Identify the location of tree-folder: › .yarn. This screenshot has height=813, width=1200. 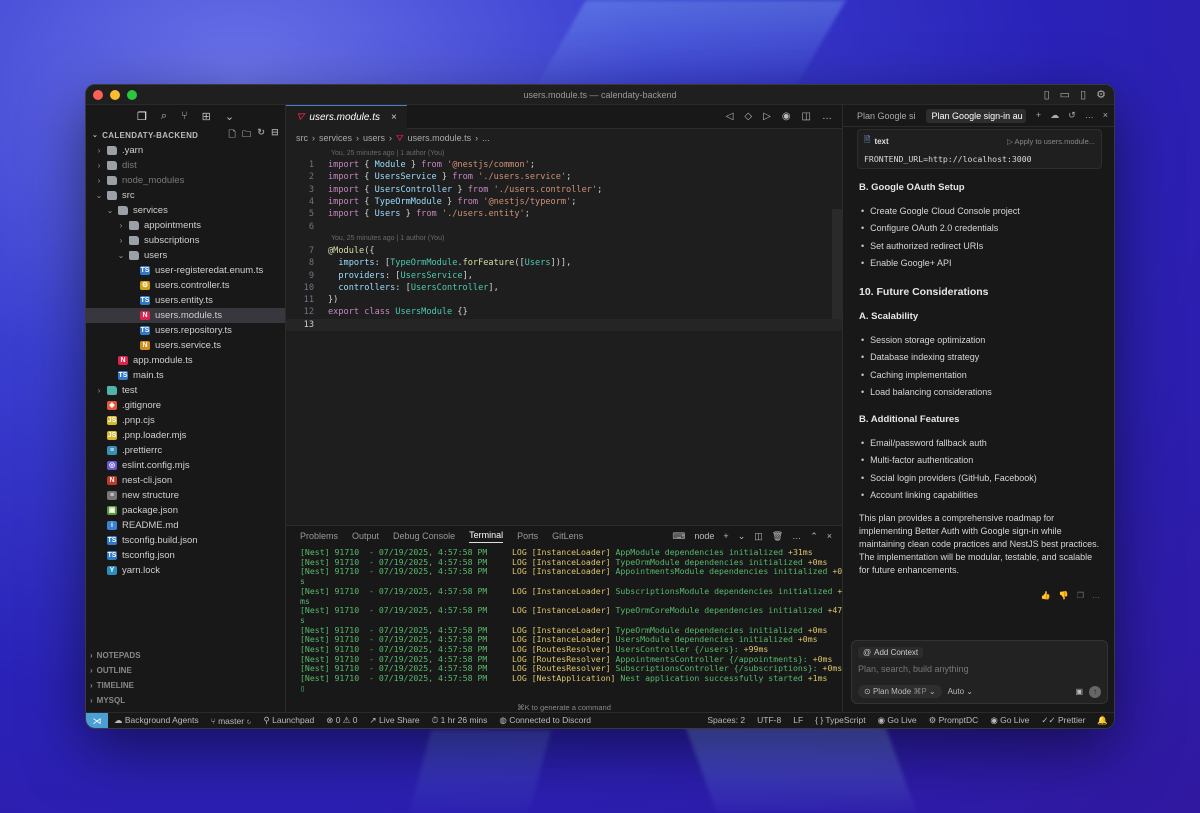
(185, 150).